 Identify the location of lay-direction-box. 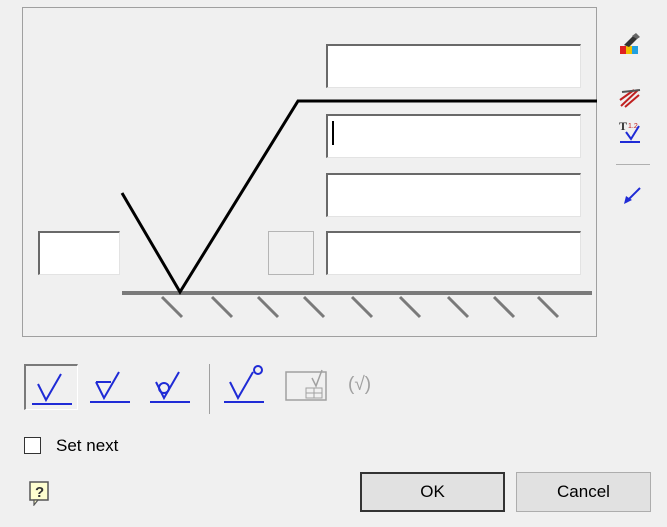
(291, 253).